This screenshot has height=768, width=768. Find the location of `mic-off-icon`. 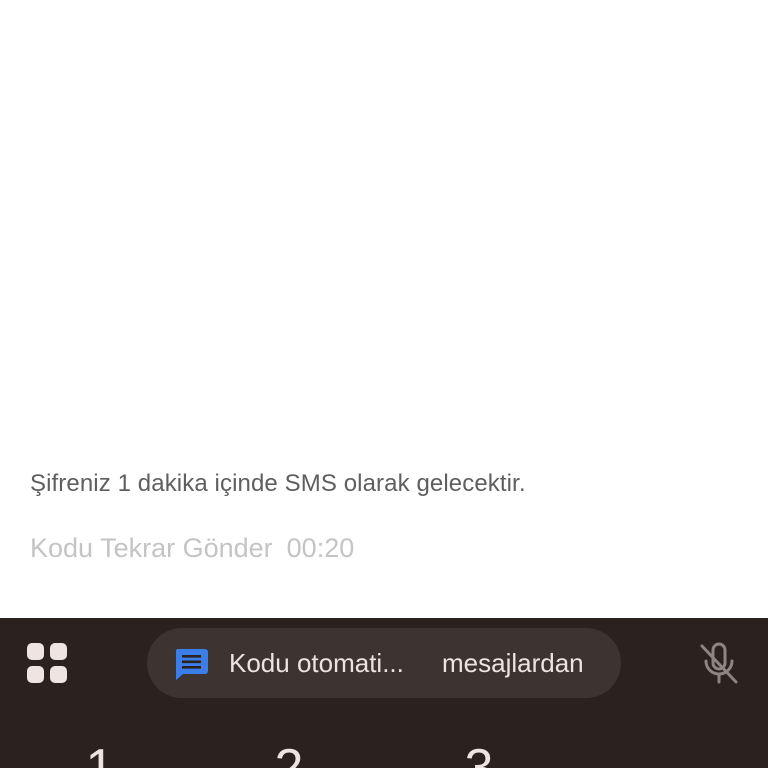

mic-off-icon is located at coordinates (719, 664).